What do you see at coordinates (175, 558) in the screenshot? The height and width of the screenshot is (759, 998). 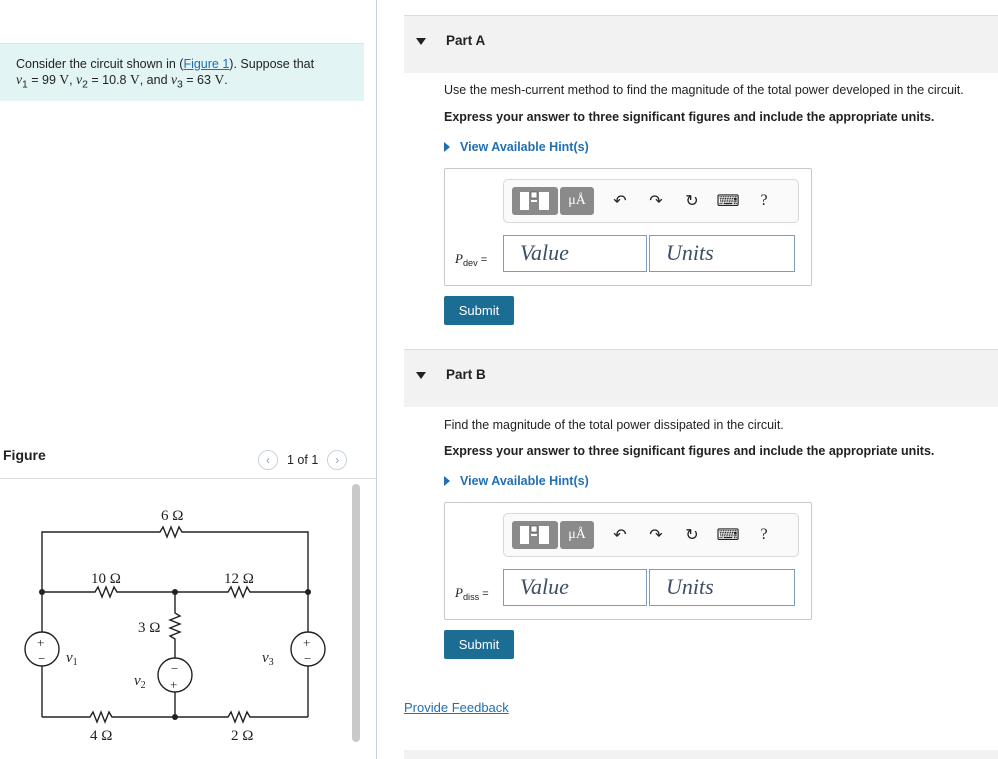 I see `top-wire` at bounding box center [175, 558].